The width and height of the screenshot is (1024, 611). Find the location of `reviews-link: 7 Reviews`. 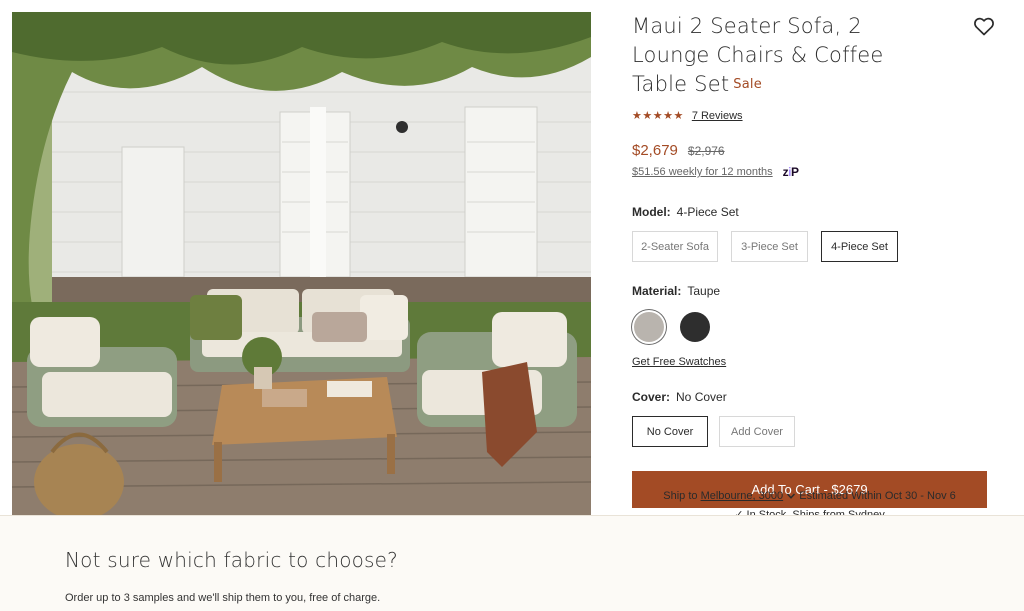

reviews-link: 7 Reviews is located at coordinates (717, 116).